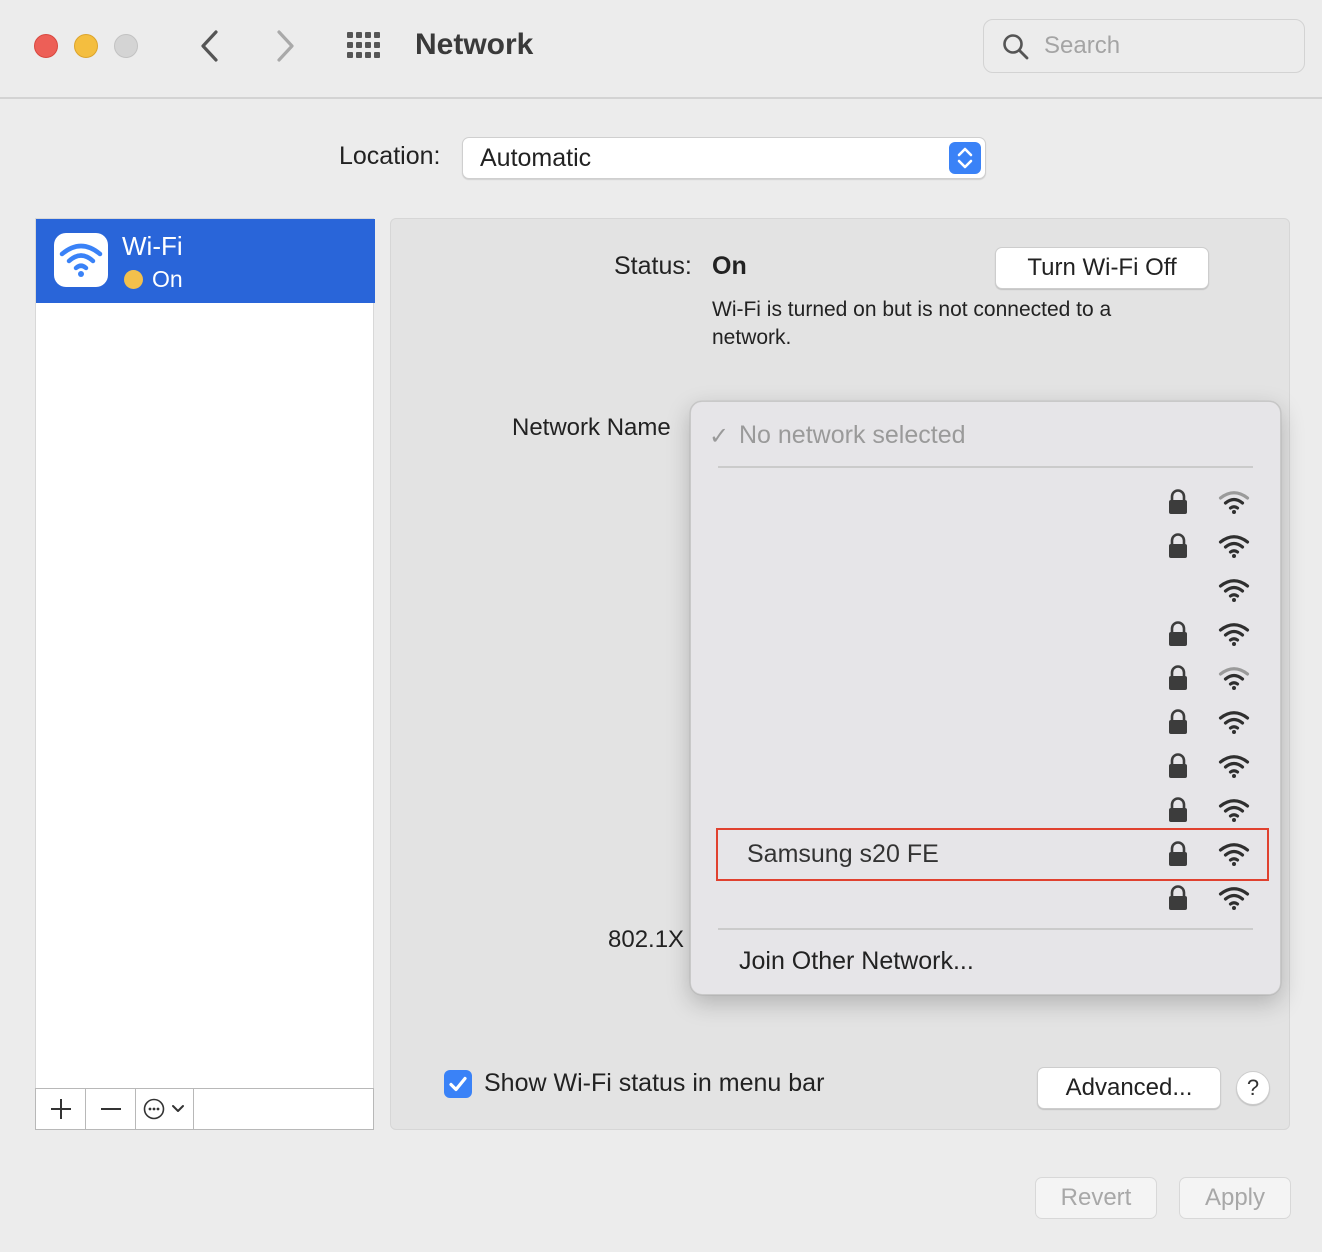 Image resolution: width=1322 pixels, height=1252 pixels. What do you see at coordinates (1164, 46) in the screenshot?
I see `search-input` at bounding box center [1164, 46].